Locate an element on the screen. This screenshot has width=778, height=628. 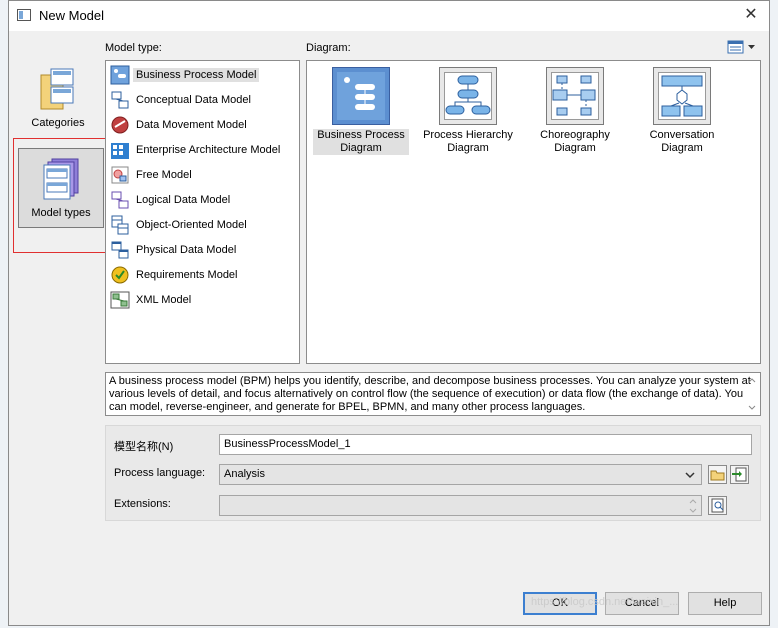
list-item: Free Model is located at coordinates (151, 175).